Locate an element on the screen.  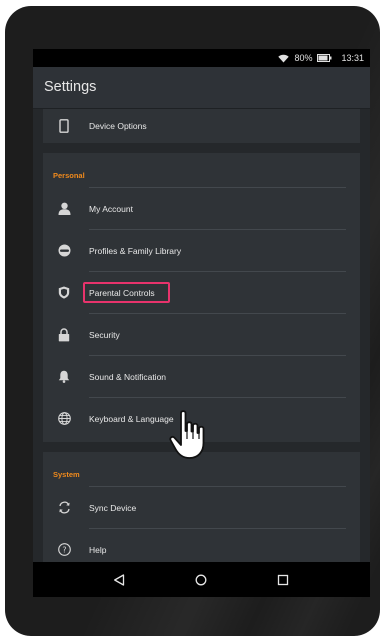
settings-item-security: Security is located at coordinates (201, 334).